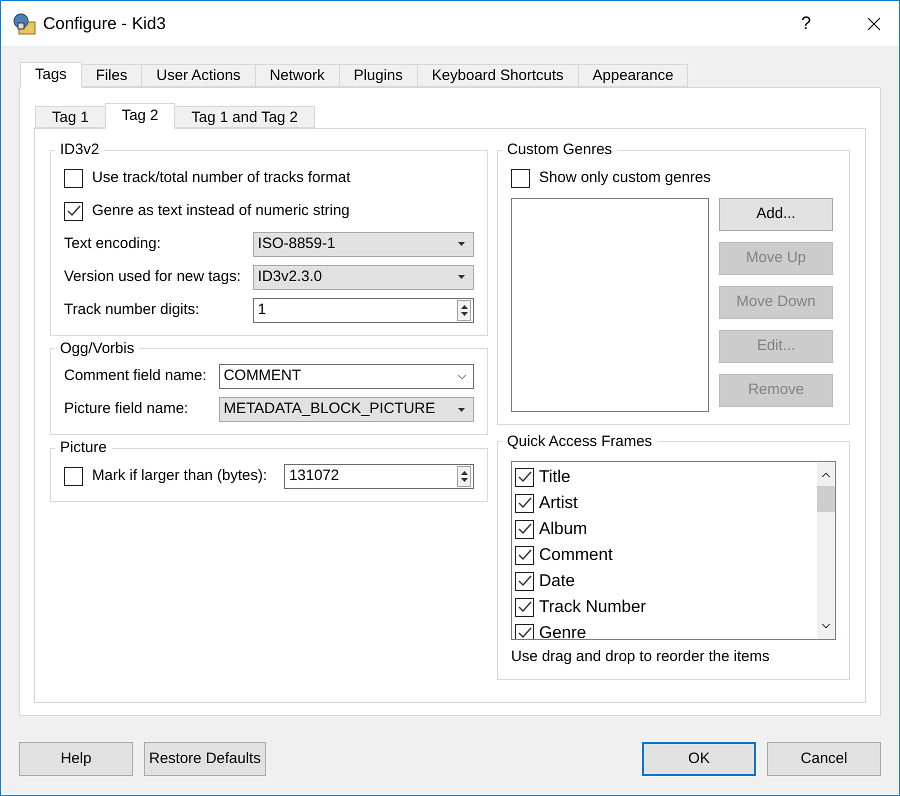  What do you see at coordinates (51, 75) in the screenshot?
I see `tab: Tags` at bounding box center [51, 75].